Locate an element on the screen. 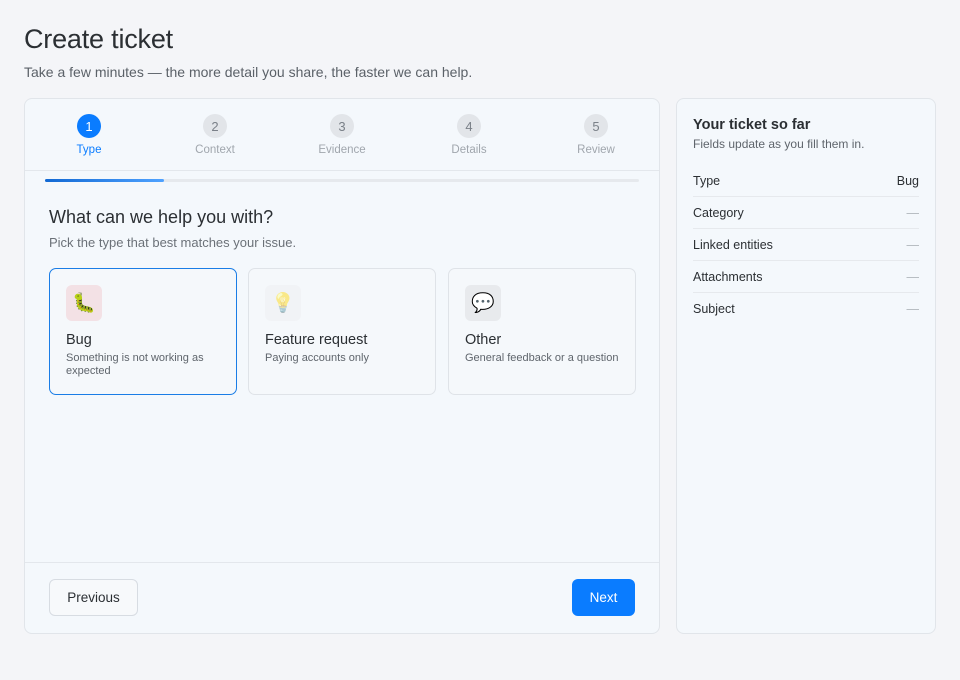 The image size is (960, 680). section-title: What can we help you with? is located at coordinates (161, 217).